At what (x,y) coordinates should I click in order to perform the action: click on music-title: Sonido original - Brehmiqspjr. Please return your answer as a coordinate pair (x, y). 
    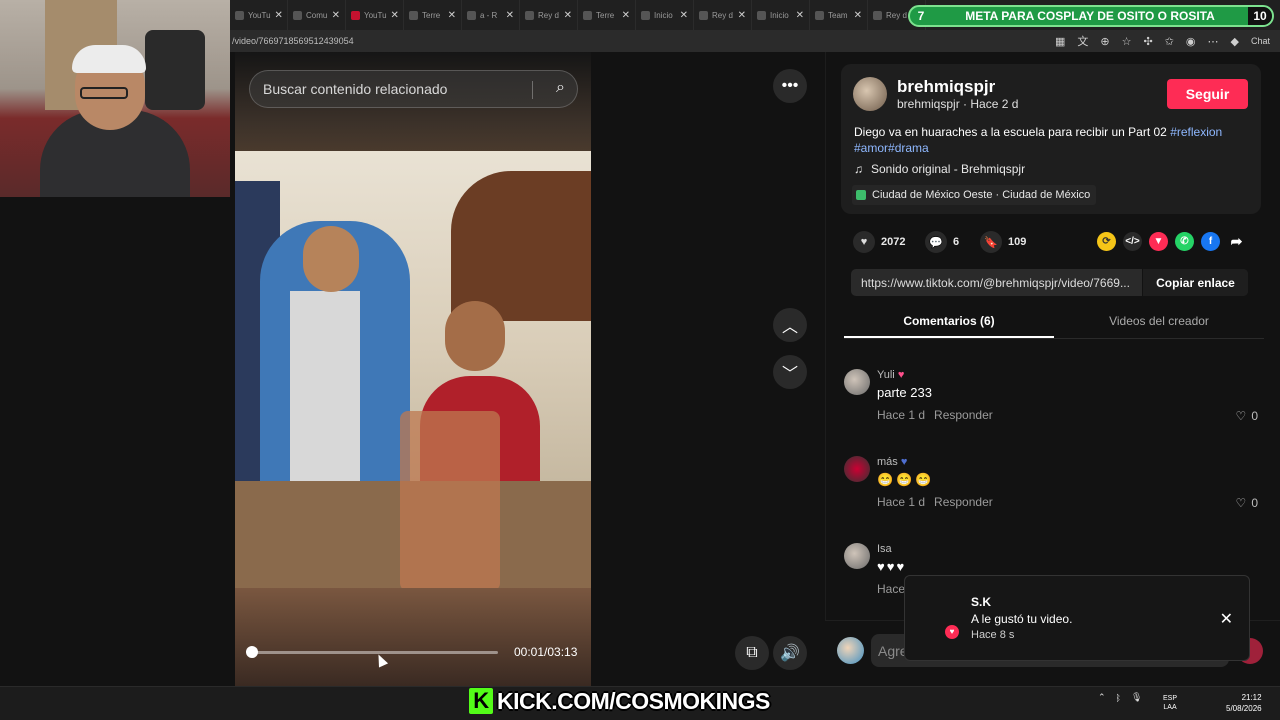
    Looking at the image, I should click on (948, 169).